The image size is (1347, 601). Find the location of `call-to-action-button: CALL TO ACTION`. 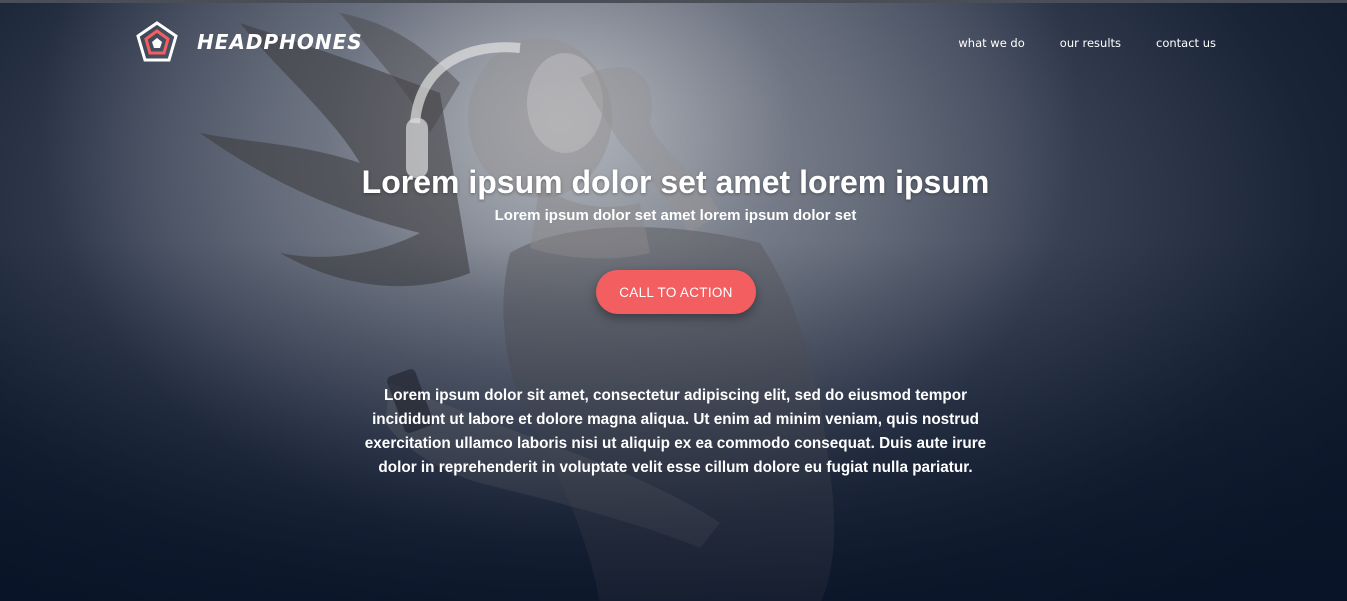

call-to-action-button: CALL TO ACTION is located at coordinates (676, 292).